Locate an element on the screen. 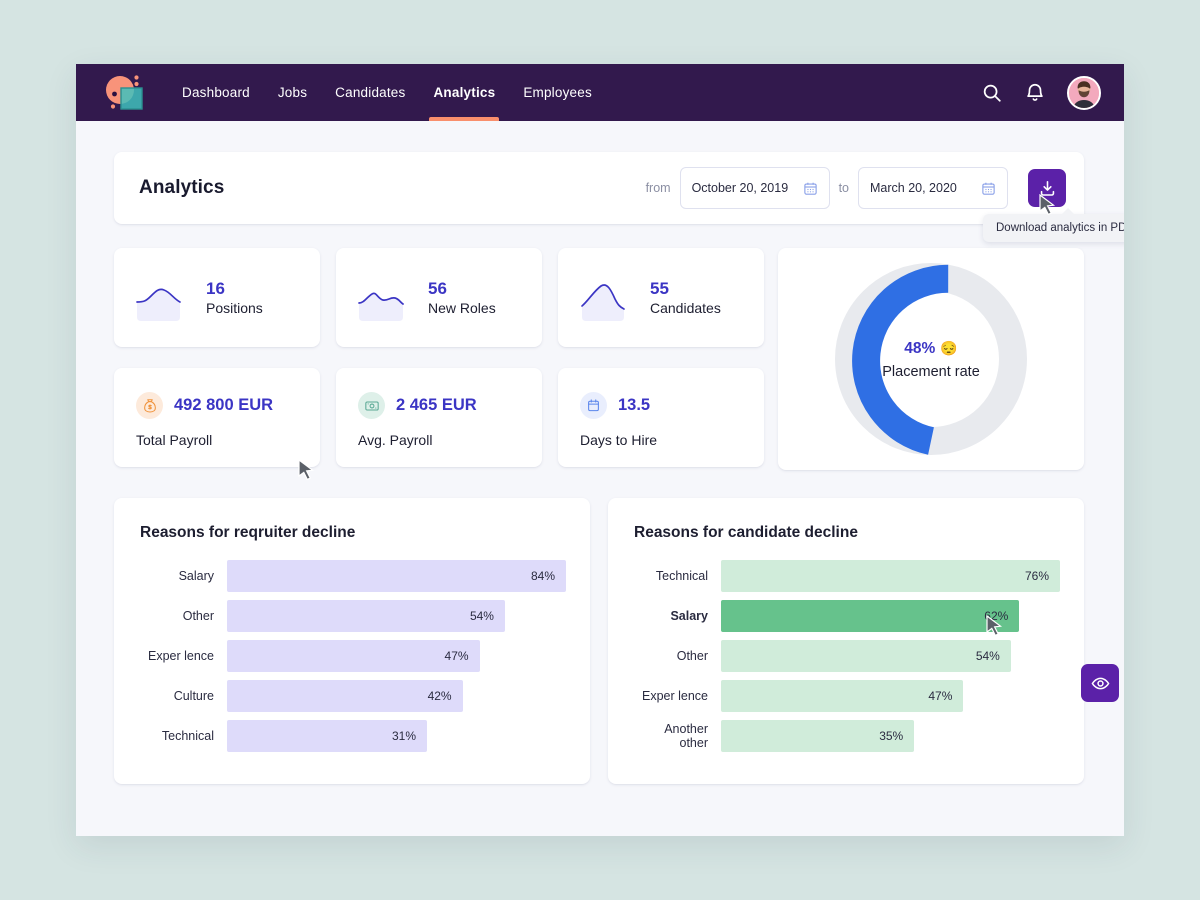 The image size is (1200, 900). stat-label: Days to Hire is located at coordinates (619, 440).